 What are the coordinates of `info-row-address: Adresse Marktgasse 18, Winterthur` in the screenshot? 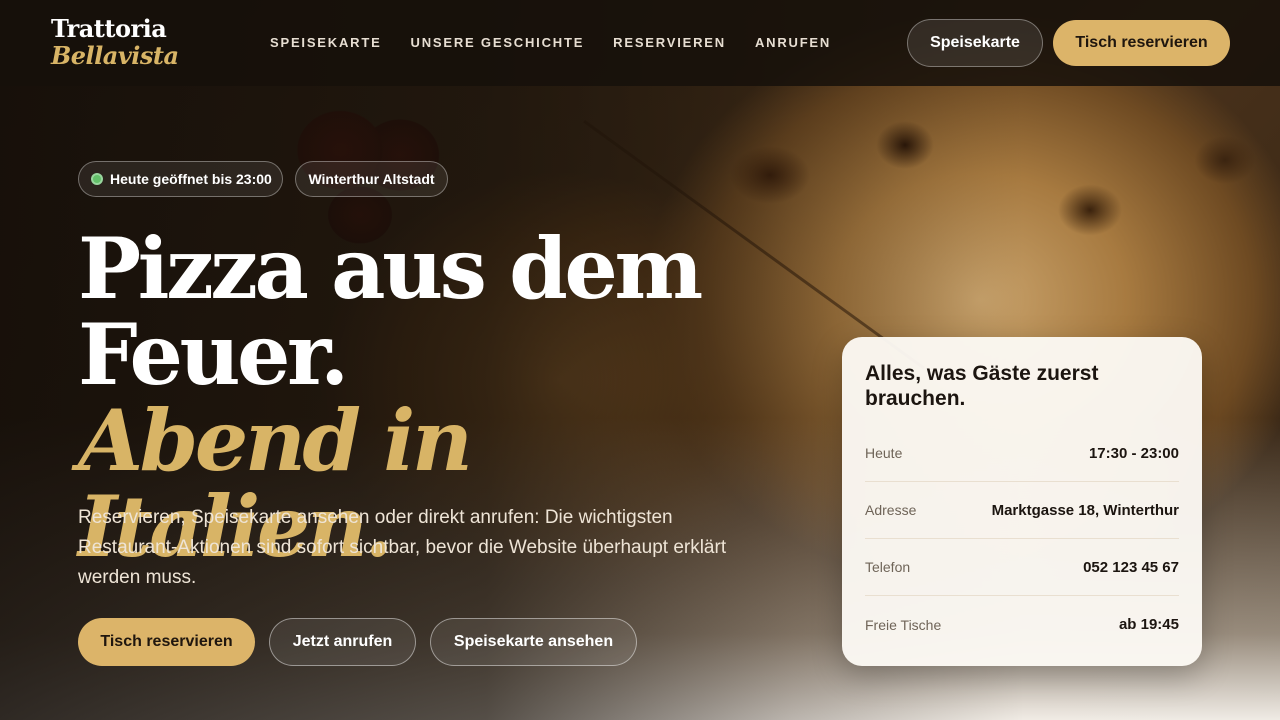 It's located at (1022, 510).